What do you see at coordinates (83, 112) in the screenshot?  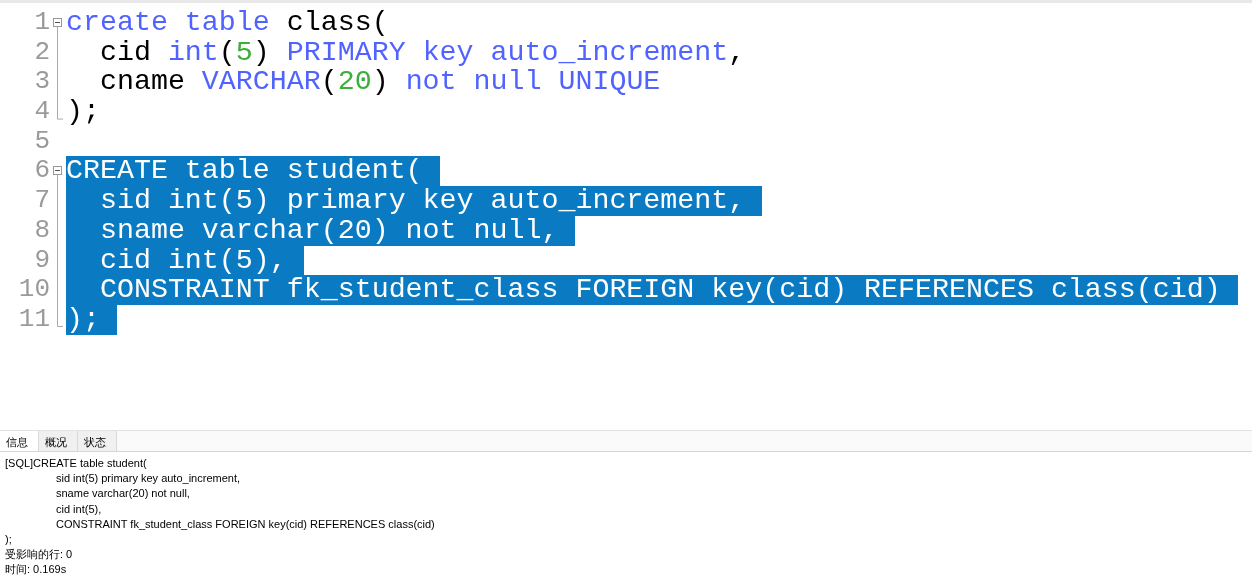 I see `code-line: );` at bounding box center [83, 112].